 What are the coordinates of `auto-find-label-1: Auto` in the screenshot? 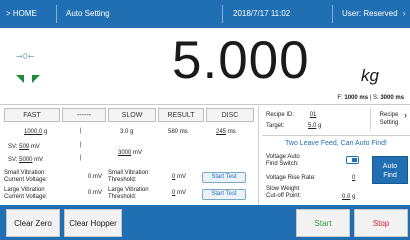 It's located at (390, 166).